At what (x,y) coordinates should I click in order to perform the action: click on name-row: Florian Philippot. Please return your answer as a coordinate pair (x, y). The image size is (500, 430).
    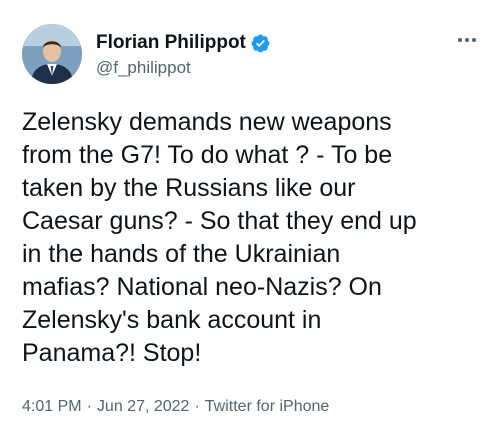
    Looking at the image, I should click on (183, 43).